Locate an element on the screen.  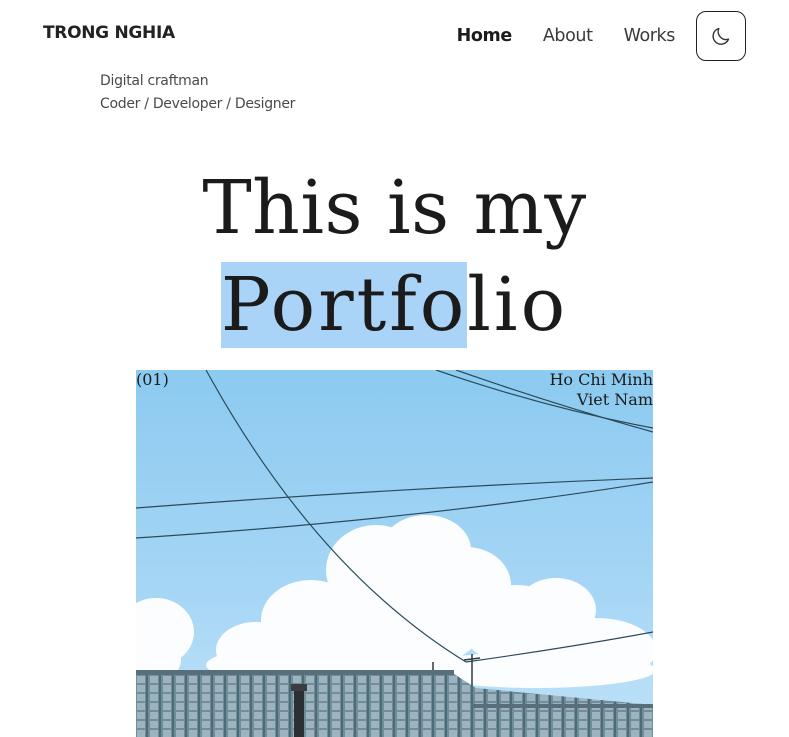
brand-logo: TRONG NGHIA is located at coordinates (109, 33).